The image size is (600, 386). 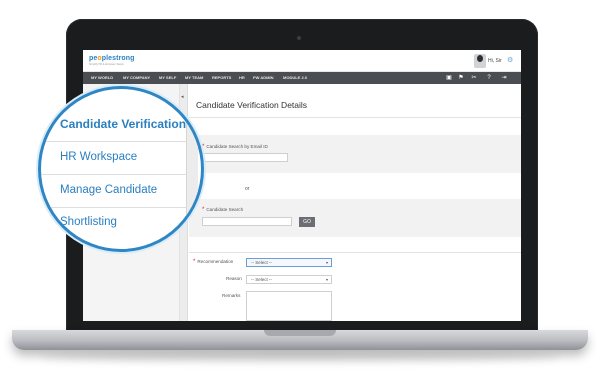 What do you see at coordinates (355, 252) in the screenshot?
I see `form-divider` at bounding box center [355, 252].